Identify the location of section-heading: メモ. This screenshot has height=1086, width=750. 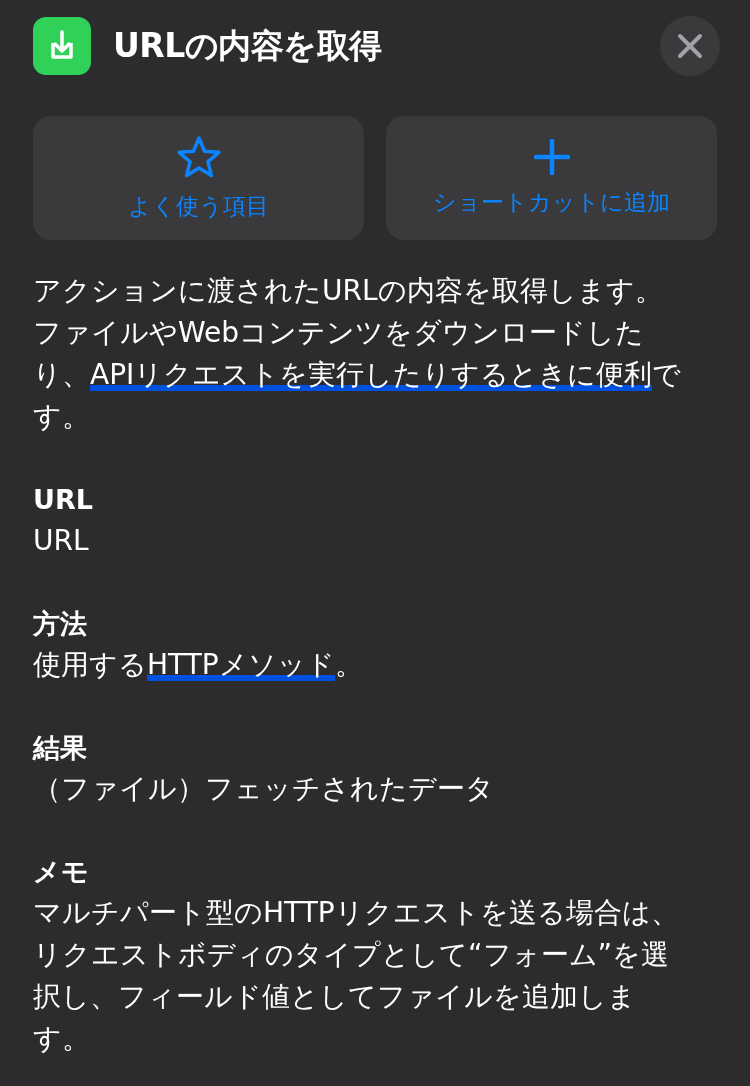
(61, 872).